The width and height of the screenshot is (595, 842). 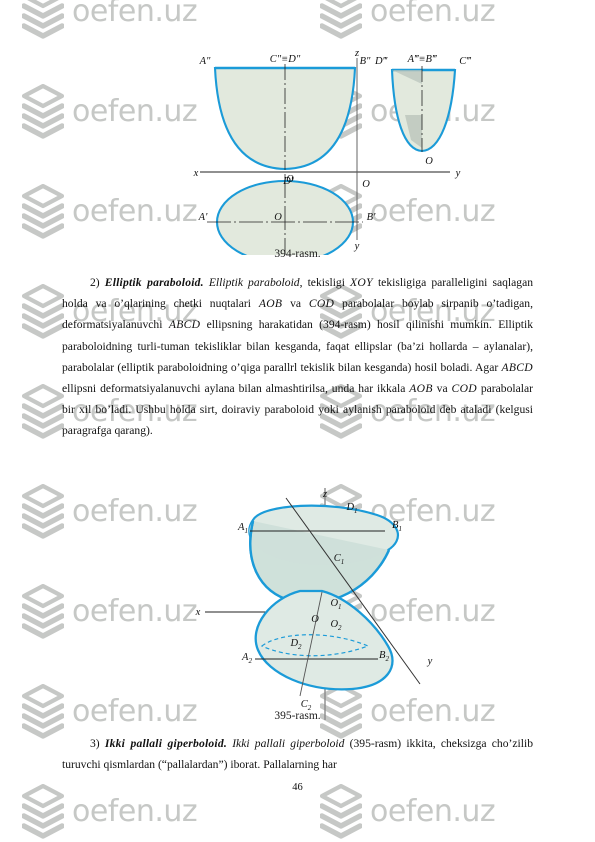 What do you see at coordinates (429, 161) in the screenshot?
I see `label-profile-vertex-O: O` at bounding box center [429, 161].